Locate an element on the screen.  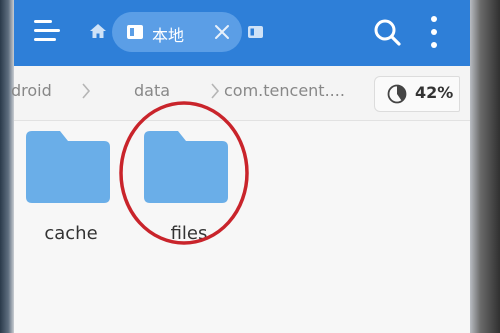
hamburger-menu-icon is located at coordinates (47, 31).